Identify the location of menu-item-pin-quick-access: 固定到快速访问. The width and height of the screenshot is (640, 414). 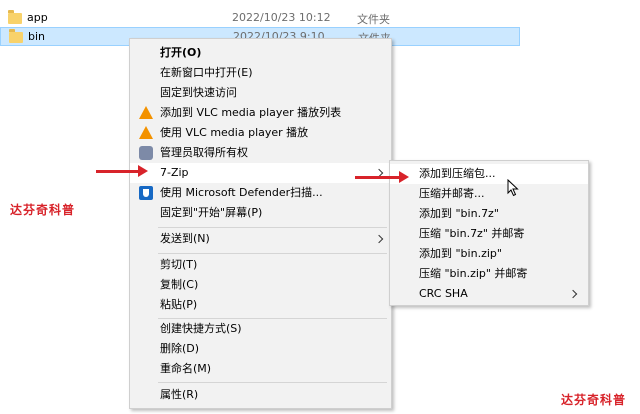
(260, 93).